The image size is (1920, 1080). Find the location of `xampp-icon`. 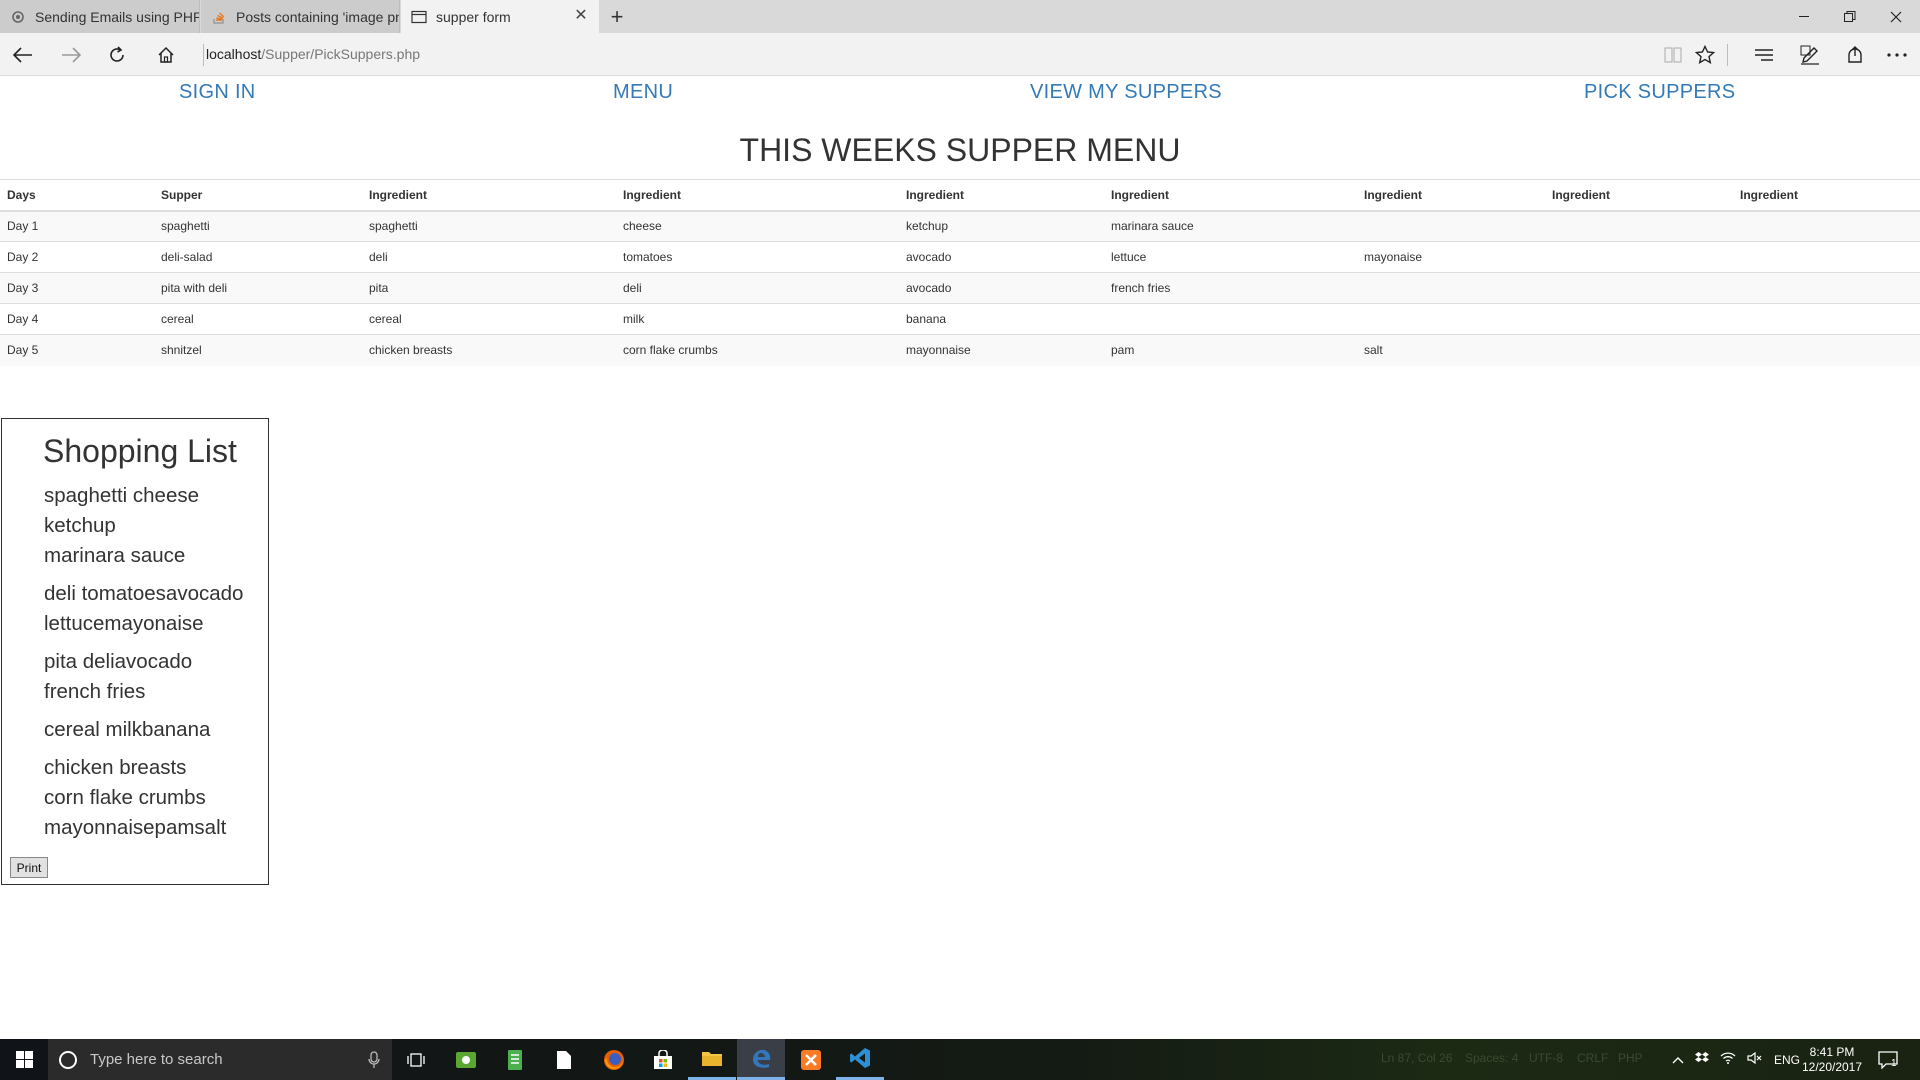

xampp-icon is located at coordinates (811, 1059).